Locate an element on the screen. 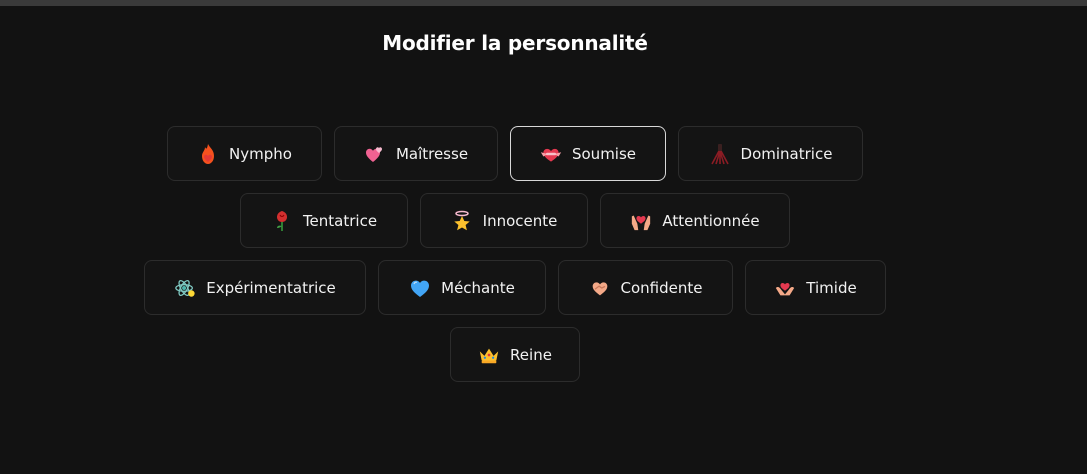 The height and width of the screenshot is (474, 1087). personality-label: Maîtresse is located at coordinates (432, 153).